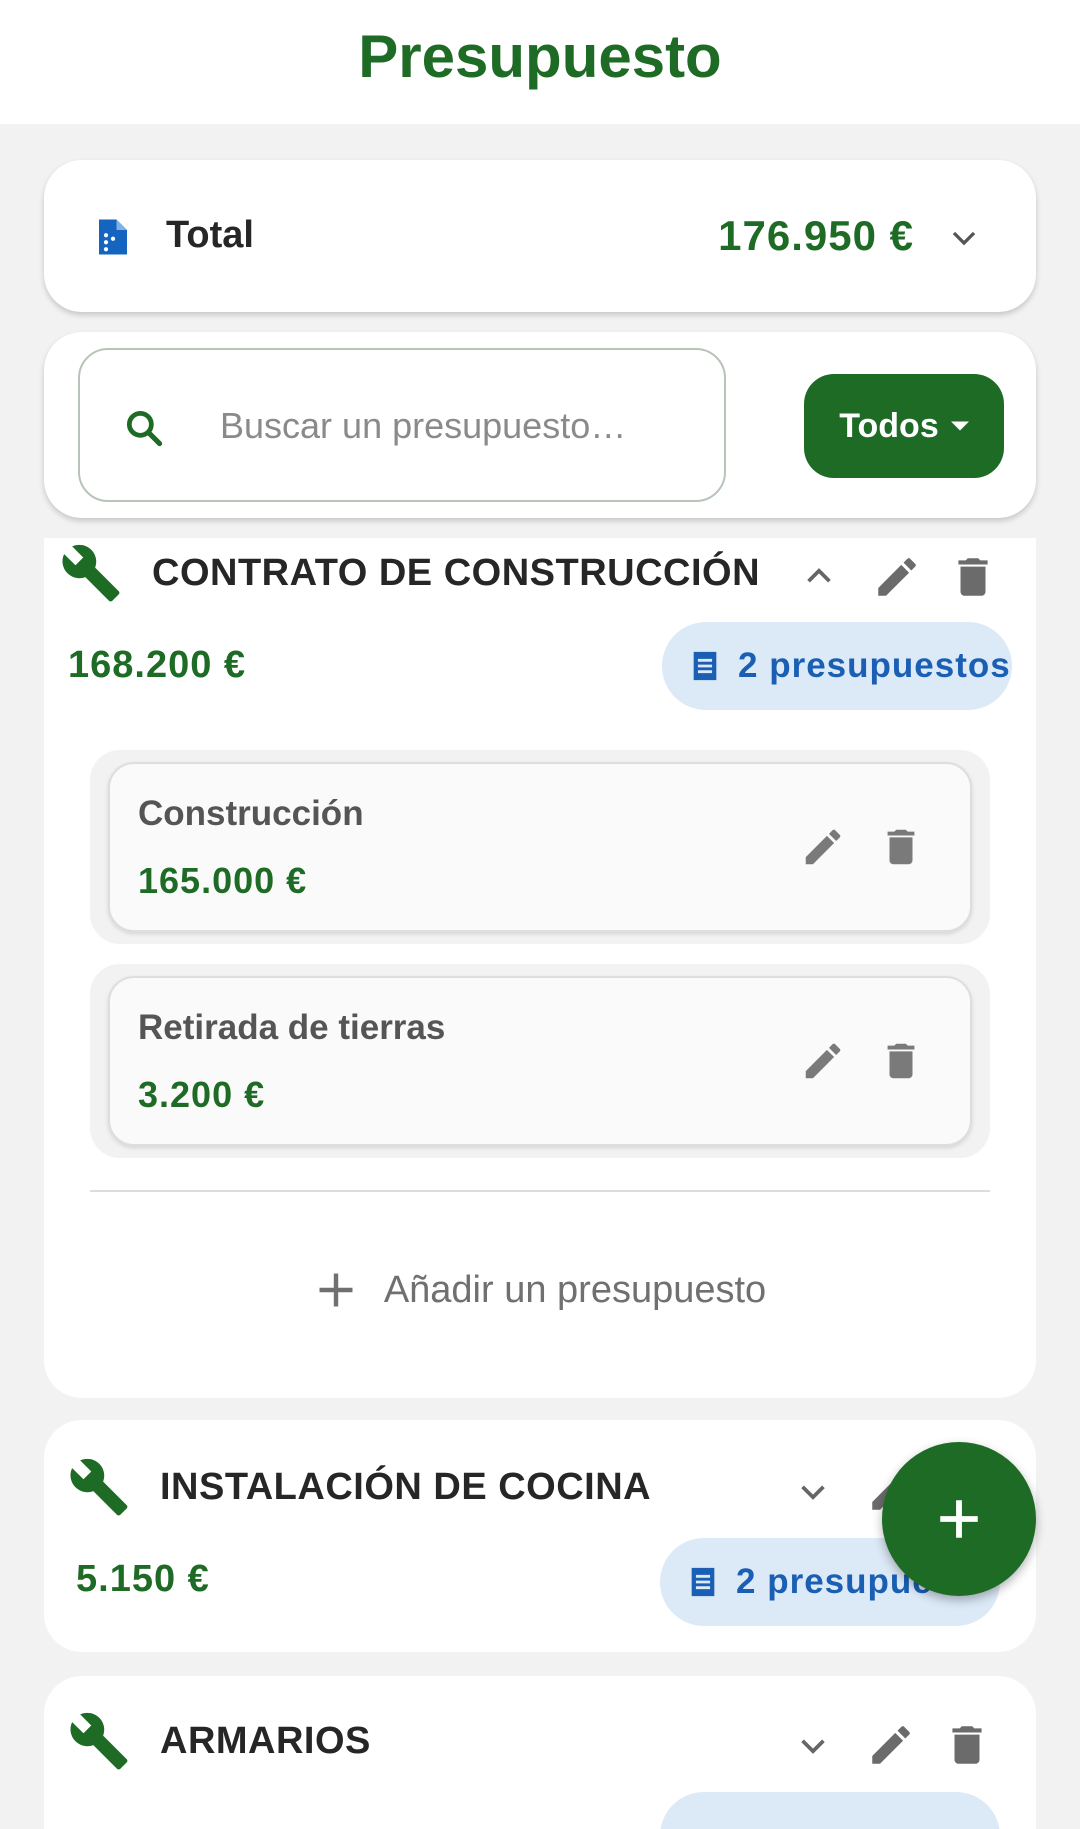 The width and height of the screenshot is (1080, 1829). What do you see at coordinates (406, 1487) in the screenshot?
I see `group-title: INSTALACIÓN DE COCINA` at bounding box center [406, 1487].